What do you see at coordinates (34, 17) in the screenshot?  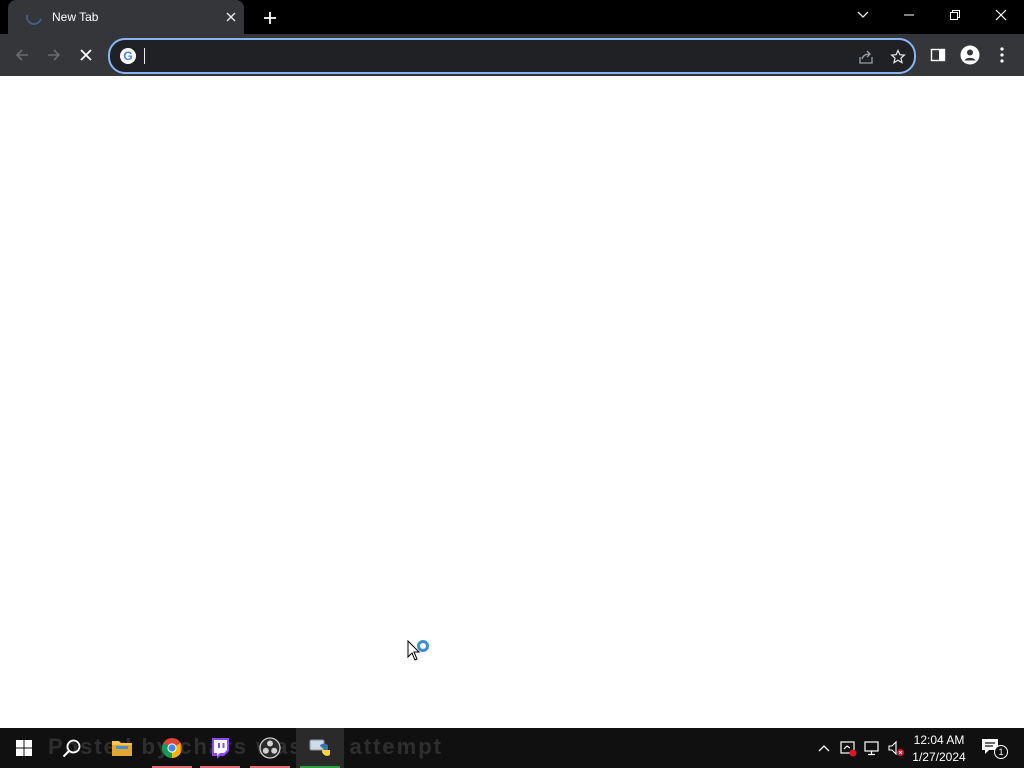 I see `loading-spinner-icon` at bounding box center [34, 17].